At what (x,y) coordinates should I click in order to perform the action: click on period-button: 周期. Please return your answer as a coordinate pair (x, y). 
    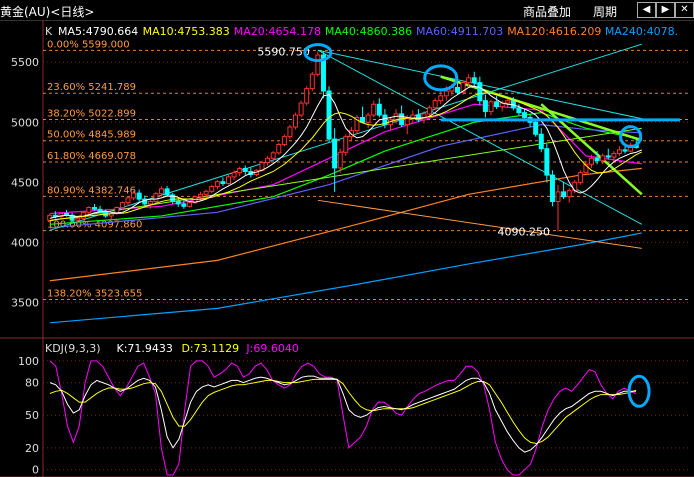
    Looking at the image, I should click on (605, 11).